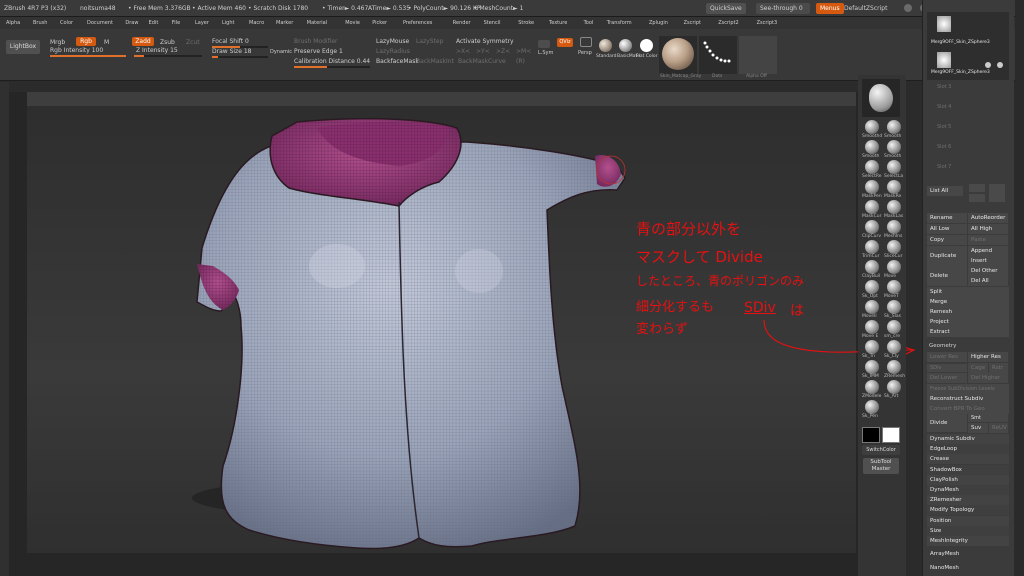 The height and width of the screenshot is (576, 1024). What do you see at coordinates (872, 347) in the screenshot?
I see `brush-sk-tri-icon` at bounding box center [872, 347].